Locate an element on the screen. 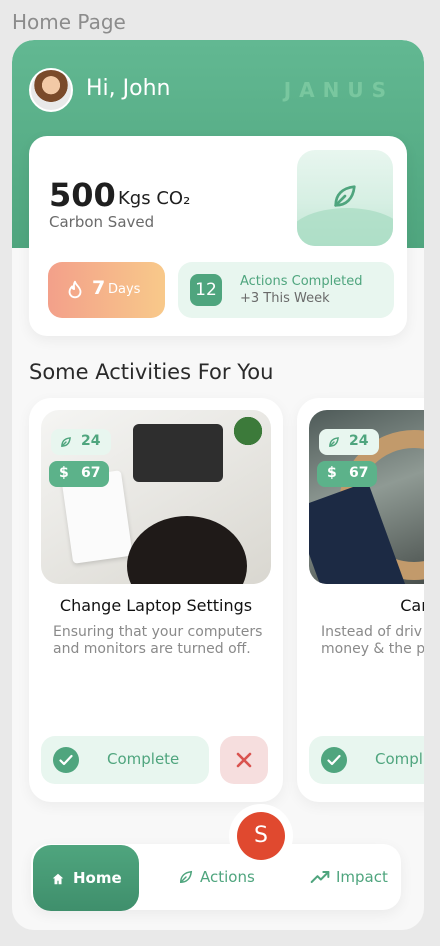 The height and width of the screenshot is (946, 440). actions-completed-title: Actions Completed is located at coordinates (301, 281).